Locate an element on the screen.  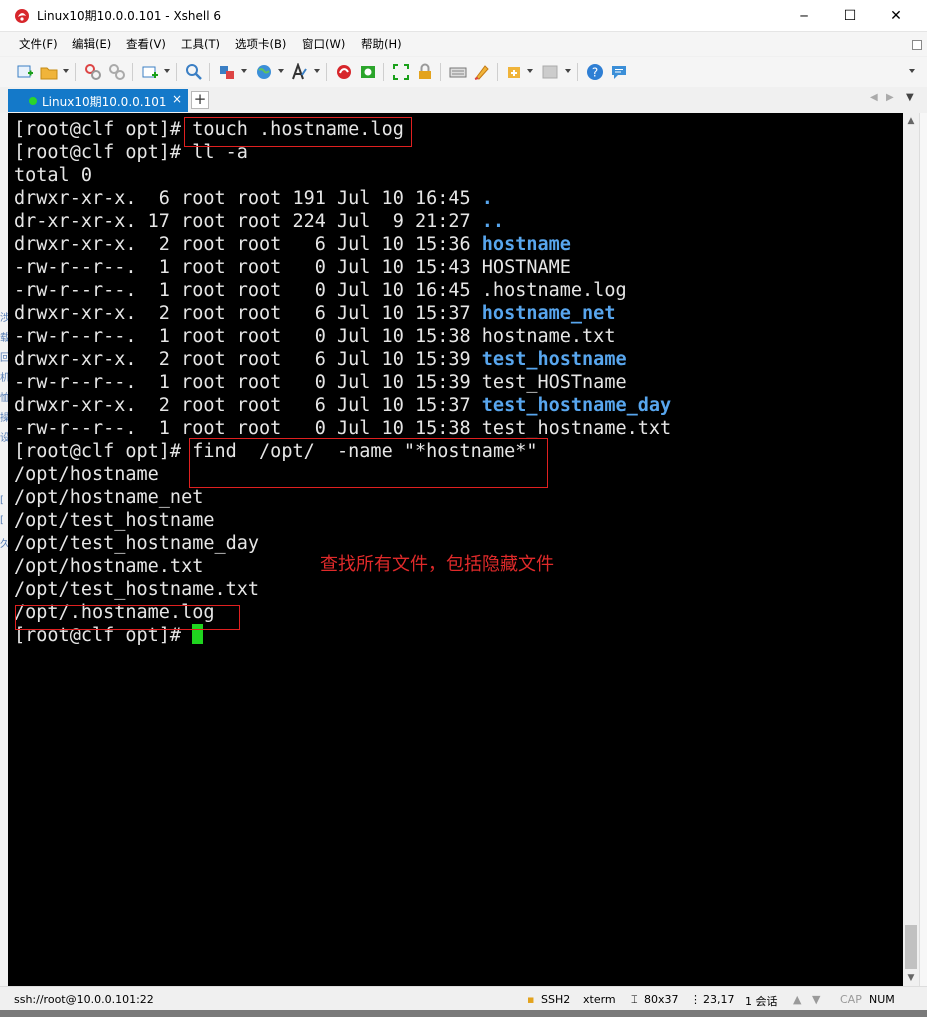
status-sessions: 1 会话 is located at coordinates (761, 1001).